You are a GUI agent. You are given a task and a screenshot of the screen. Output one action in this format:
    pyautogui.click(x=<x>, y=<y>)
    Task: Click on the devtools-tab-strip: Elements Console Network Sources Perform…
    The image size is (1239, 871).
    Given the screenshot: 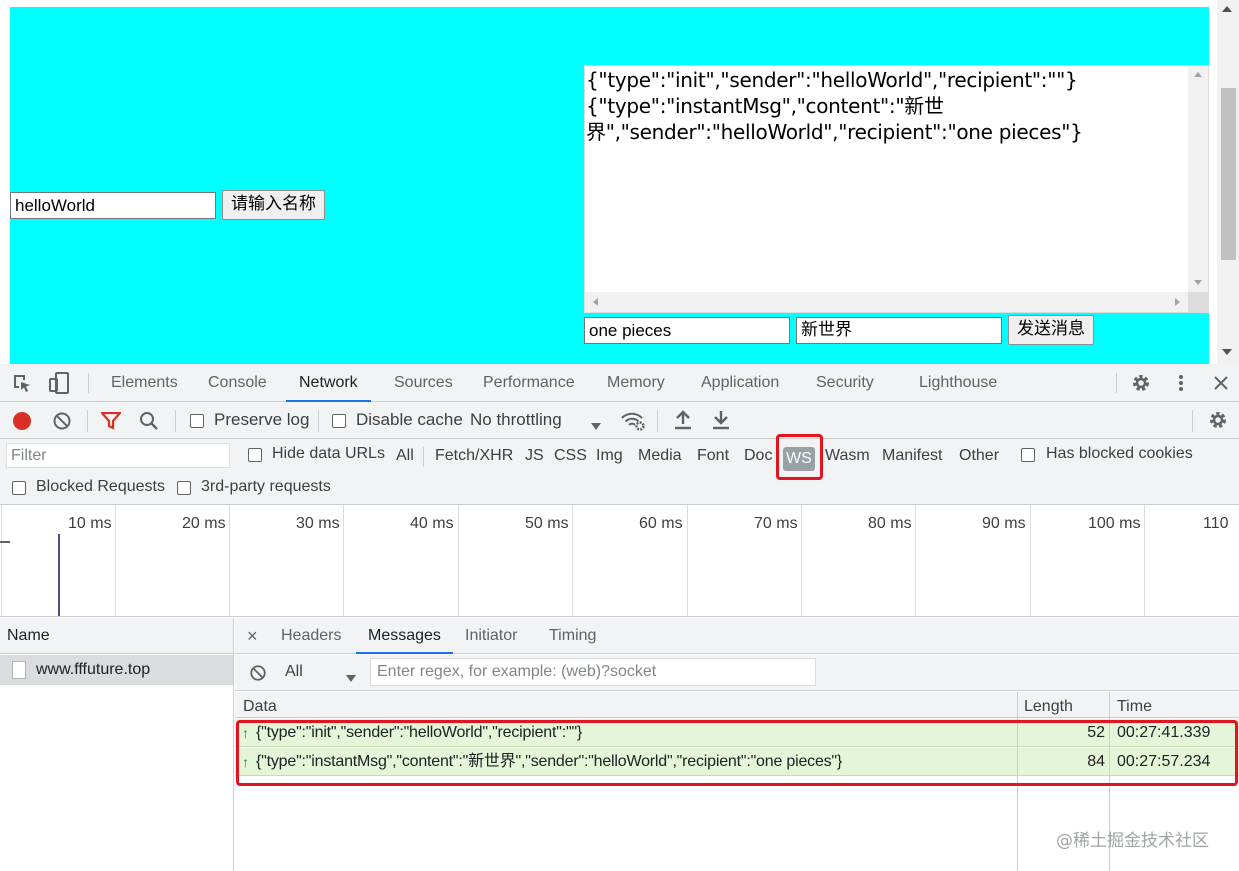 What is the action you would take?
    pyautogui.click(x=619, y=383)
    